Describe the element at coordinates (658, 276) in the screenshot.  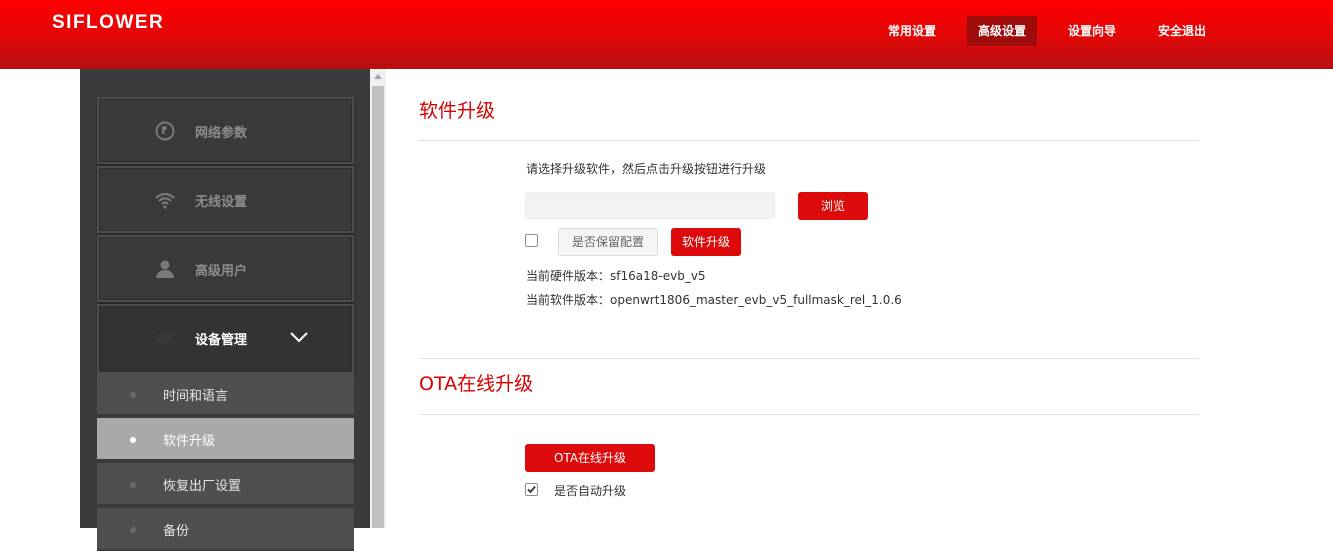
I see `hardware-version-value: sf16a18-evb_v5` at that location.